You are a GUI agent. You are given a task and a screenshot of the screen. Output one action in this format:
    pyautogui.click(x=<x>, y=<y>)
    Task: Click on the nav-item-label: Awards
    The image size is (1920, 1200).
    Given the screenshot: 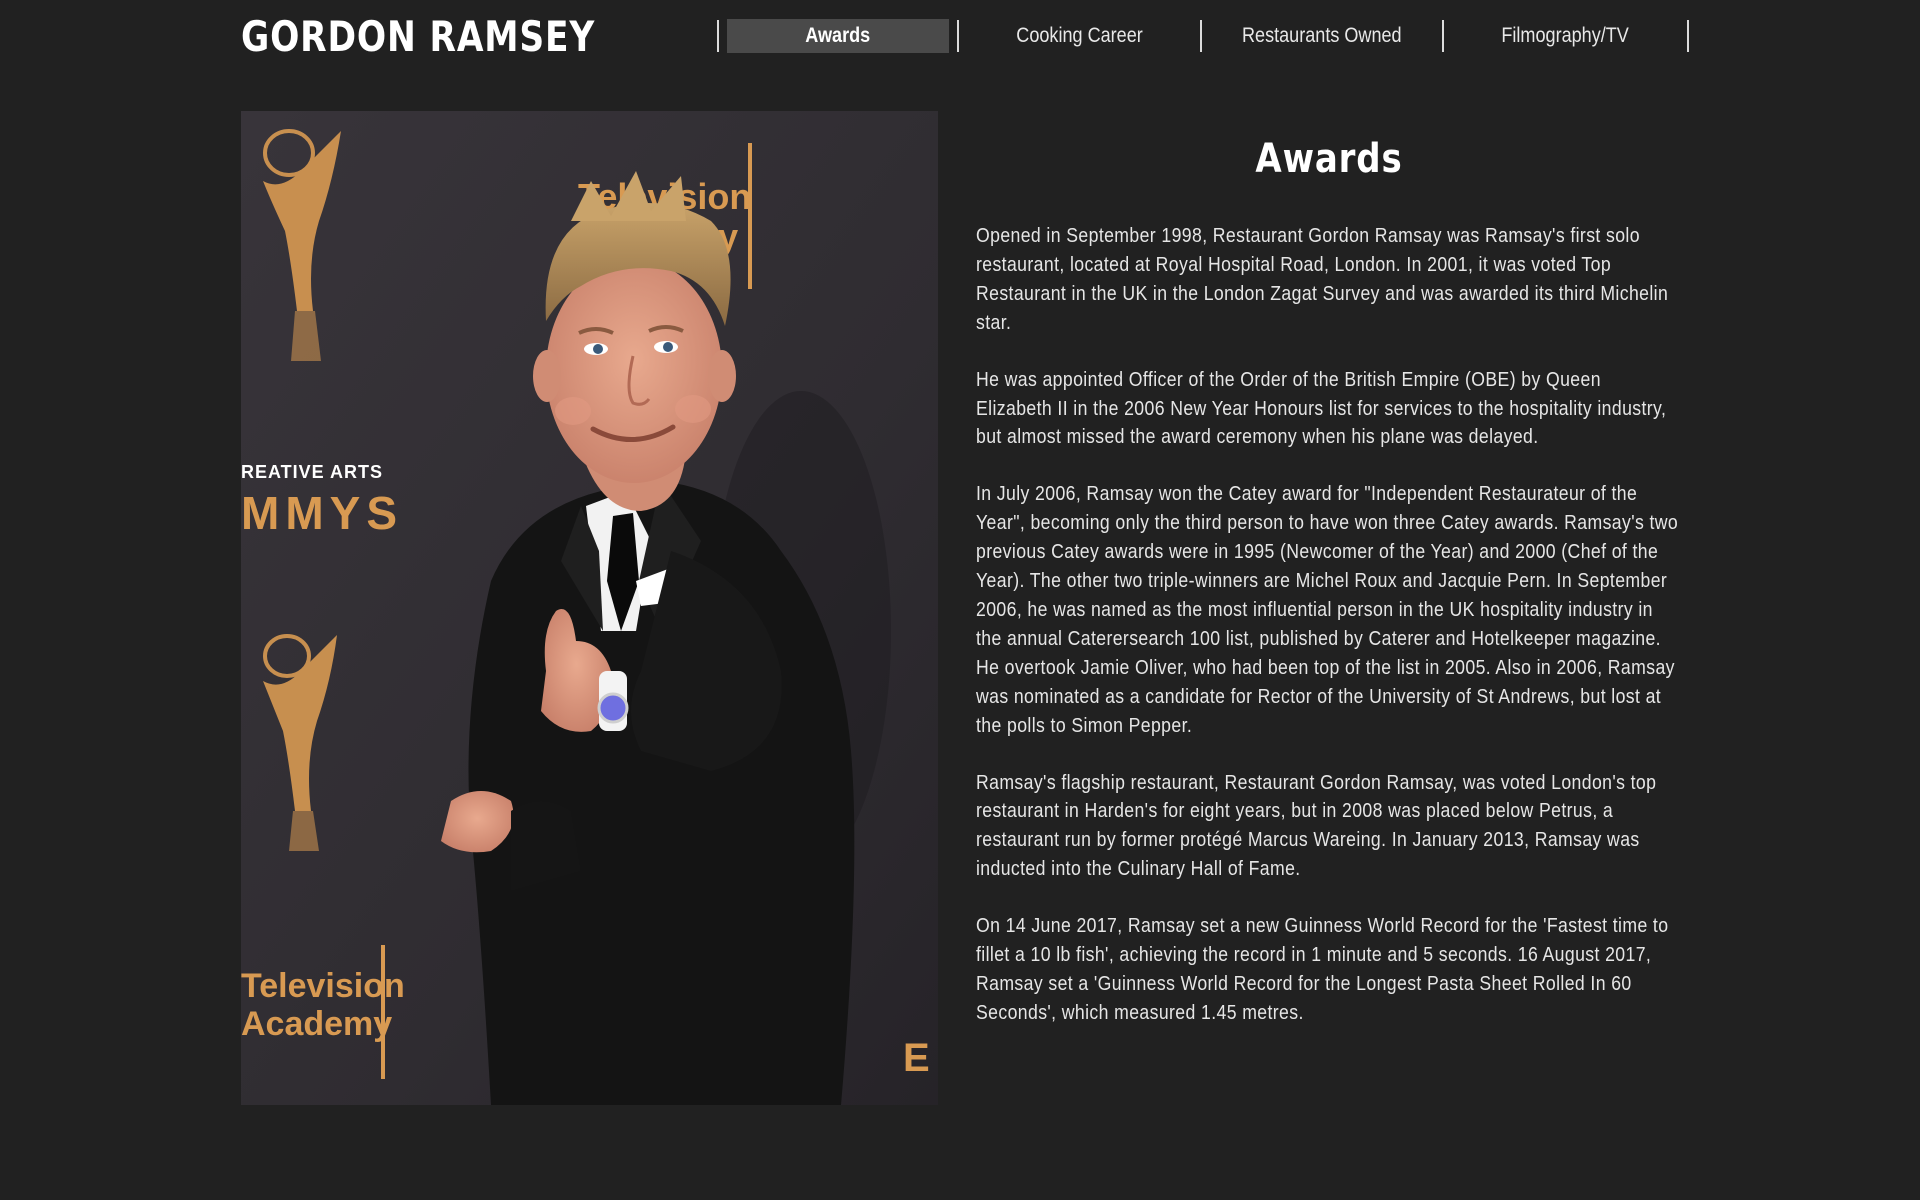 What is the action you would take?
    pyautogui.click(x=838, y=35)
    